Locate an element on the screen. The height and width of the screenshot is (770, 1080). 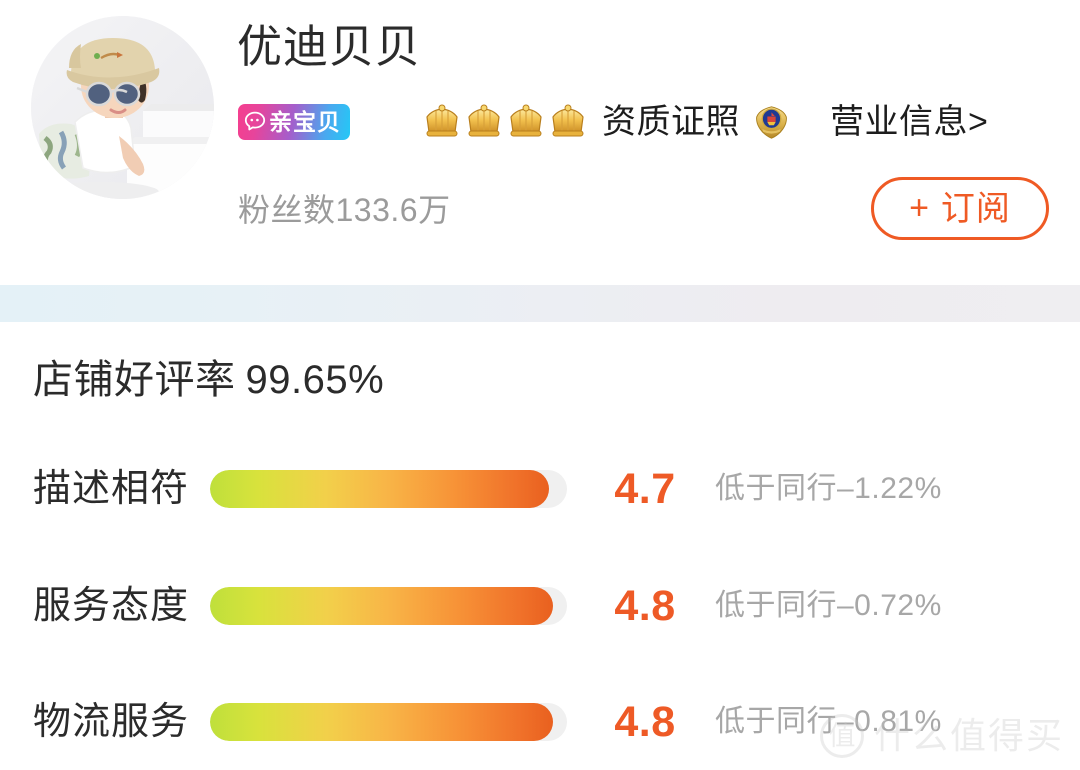
brand-badge: 亲宝贝 is located at coordinates (294, 122).